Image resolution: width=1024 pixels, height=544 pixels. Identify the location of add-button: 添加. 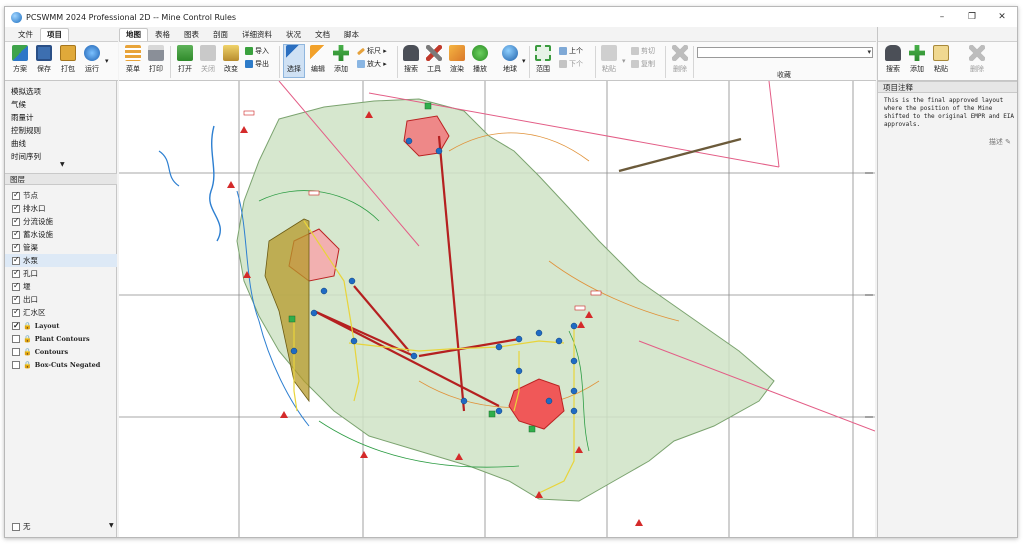
(341, 59).